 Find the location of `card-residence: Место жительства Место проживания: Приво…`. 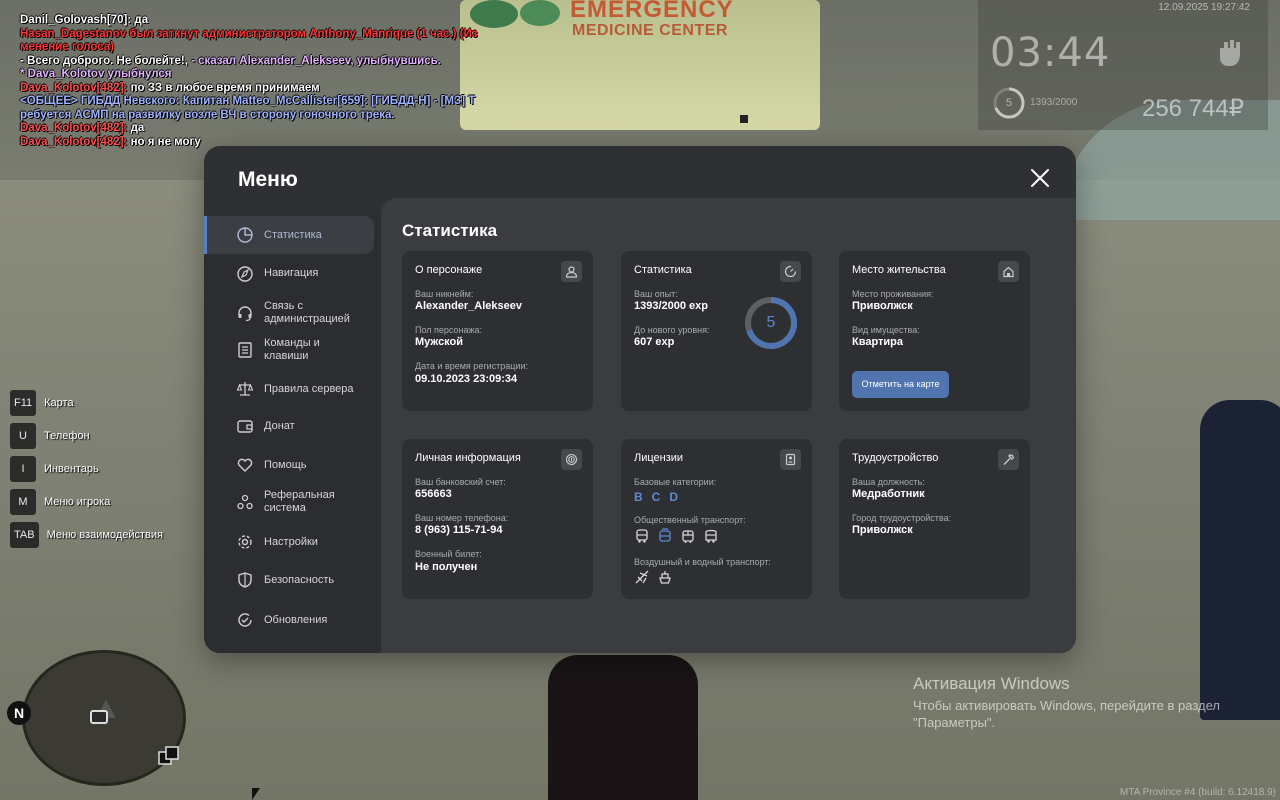

card-residence: Место жительства Место проживания: Приво… is located at coordinates (934, 331).